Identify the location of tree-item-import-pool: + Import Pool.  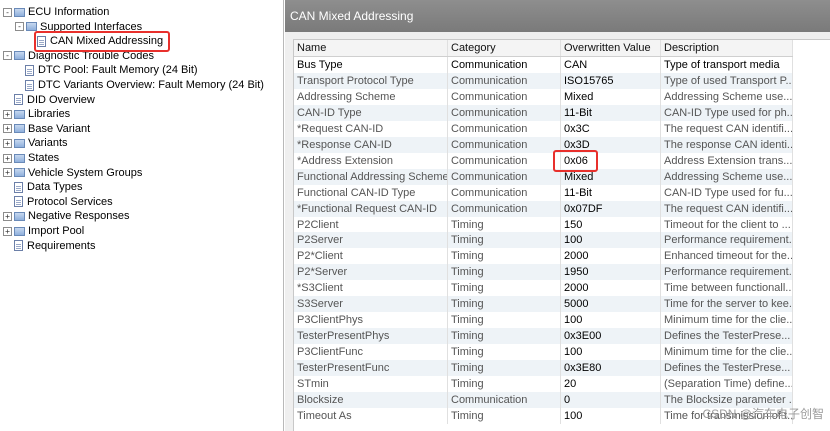
(43, 231).